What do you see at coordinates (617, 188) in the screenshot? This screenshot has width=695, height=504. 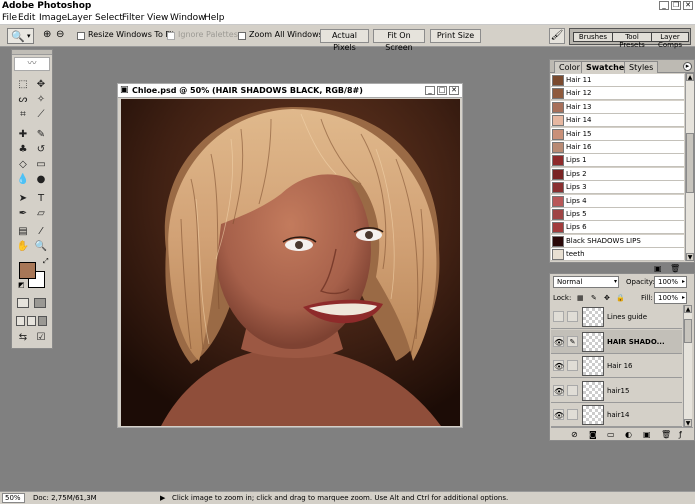 I see `swatch-row: Lips 3` at bounding box center [617, 188].